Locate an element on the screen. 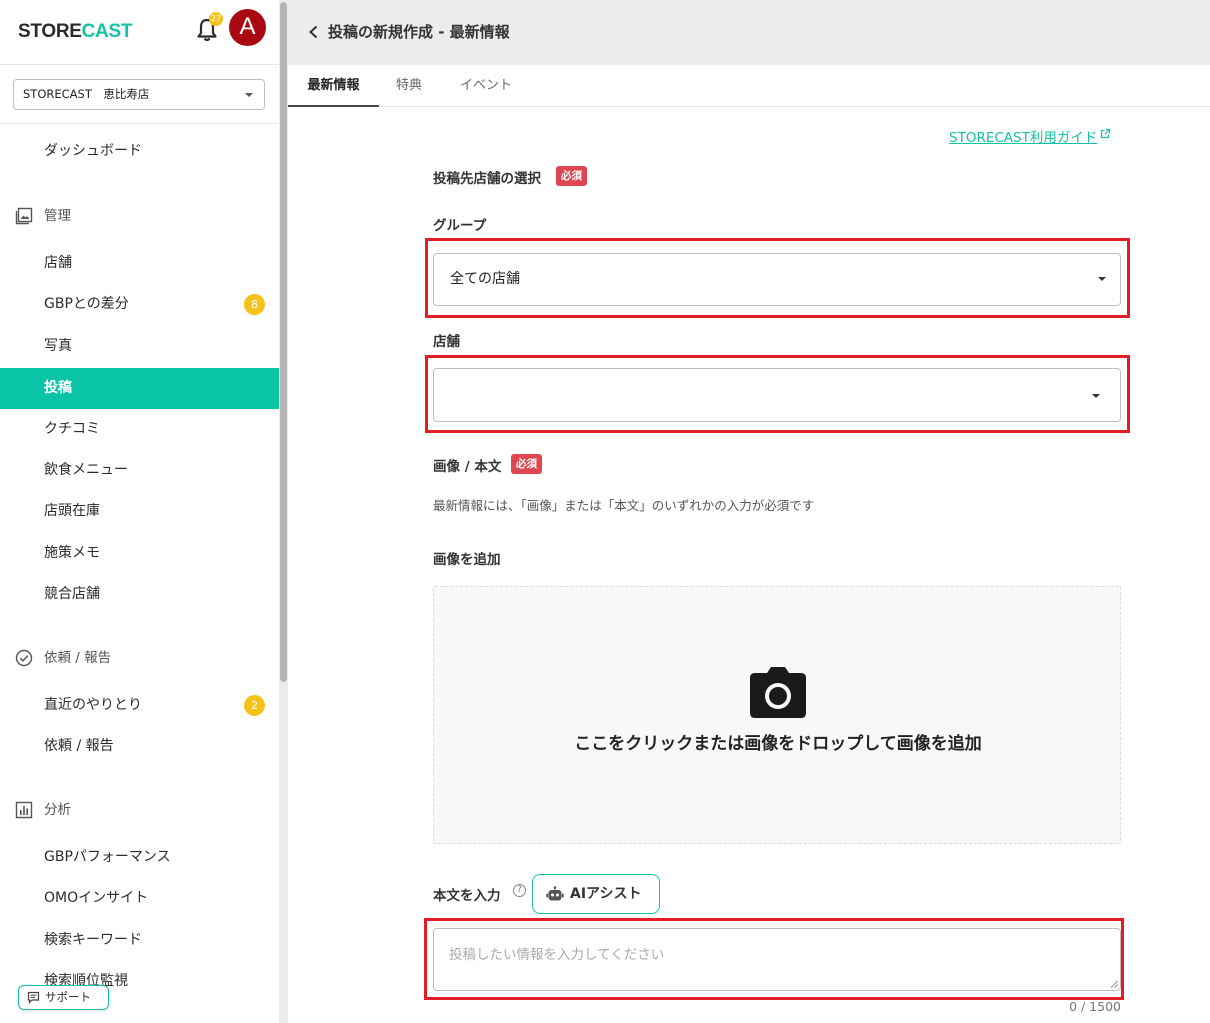  sidebar-item-food-menu: 飲食メニュー is located at coordinates (139, 470).